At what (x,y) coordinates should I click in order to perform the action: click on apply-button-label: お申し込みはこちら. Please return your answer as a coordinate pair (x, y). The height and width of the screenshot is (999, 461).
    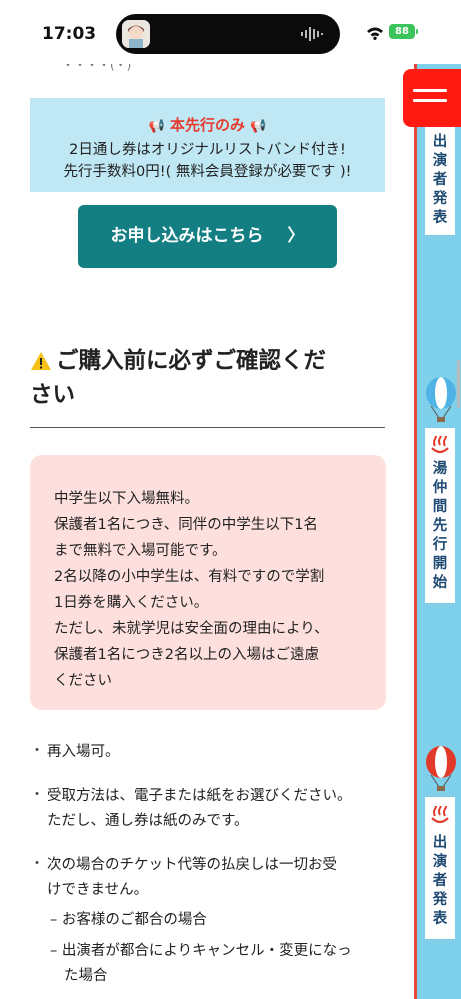
    Looking at the image, I should click on (187, 236).